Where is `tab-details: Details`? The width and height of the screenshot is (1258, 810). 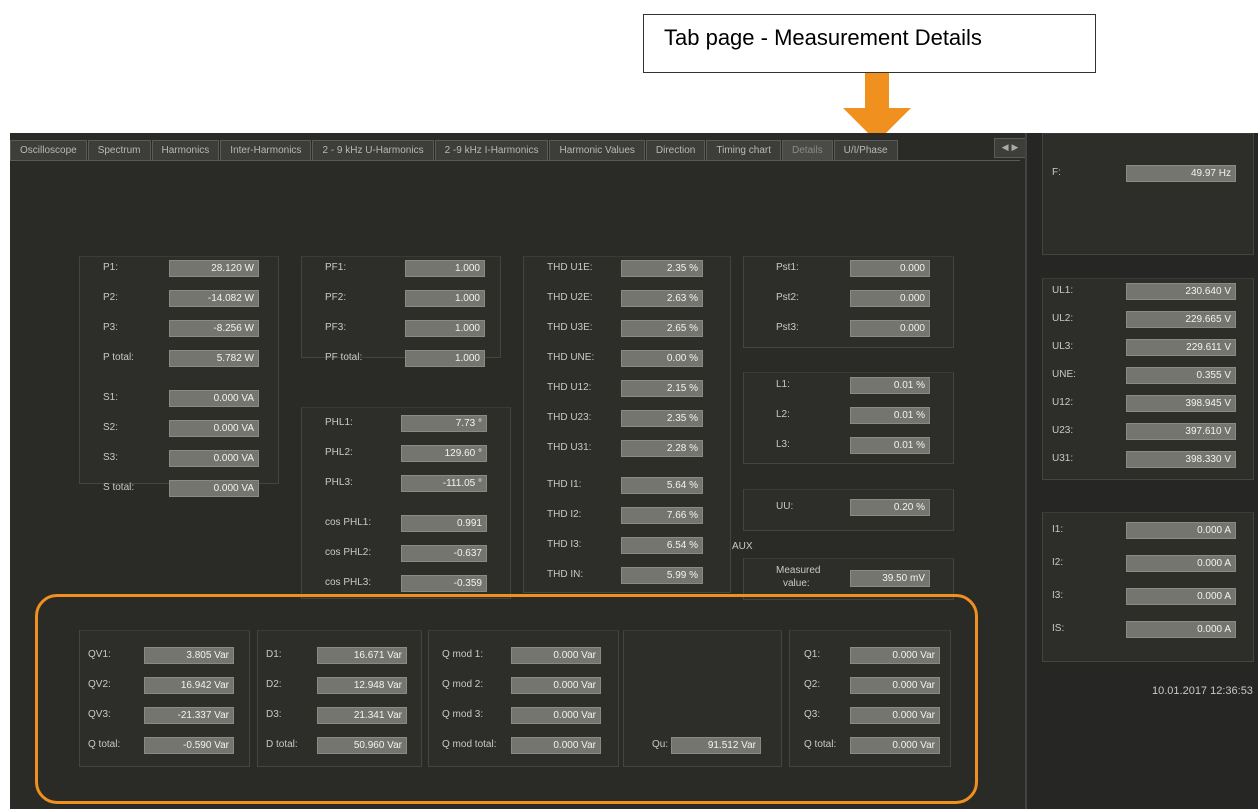
tab-details: Details is located at coordinates (807, 150).